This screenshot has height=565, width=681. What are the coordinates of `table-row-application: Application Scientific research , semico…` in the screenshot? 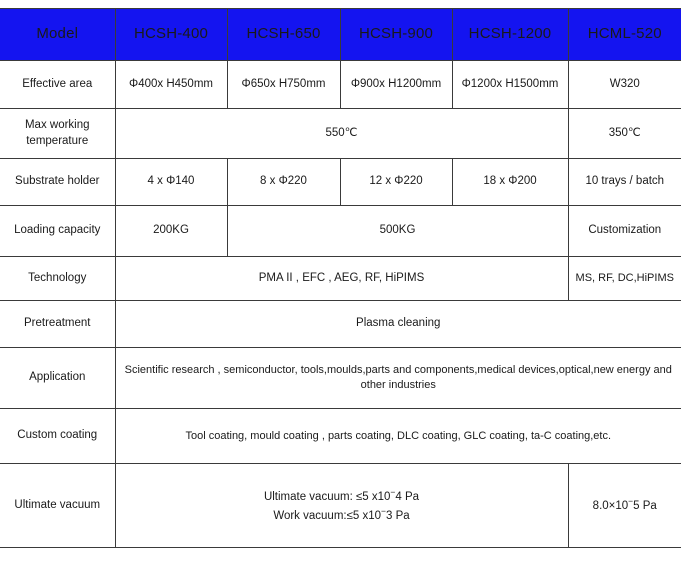 It's located at (340, 378).